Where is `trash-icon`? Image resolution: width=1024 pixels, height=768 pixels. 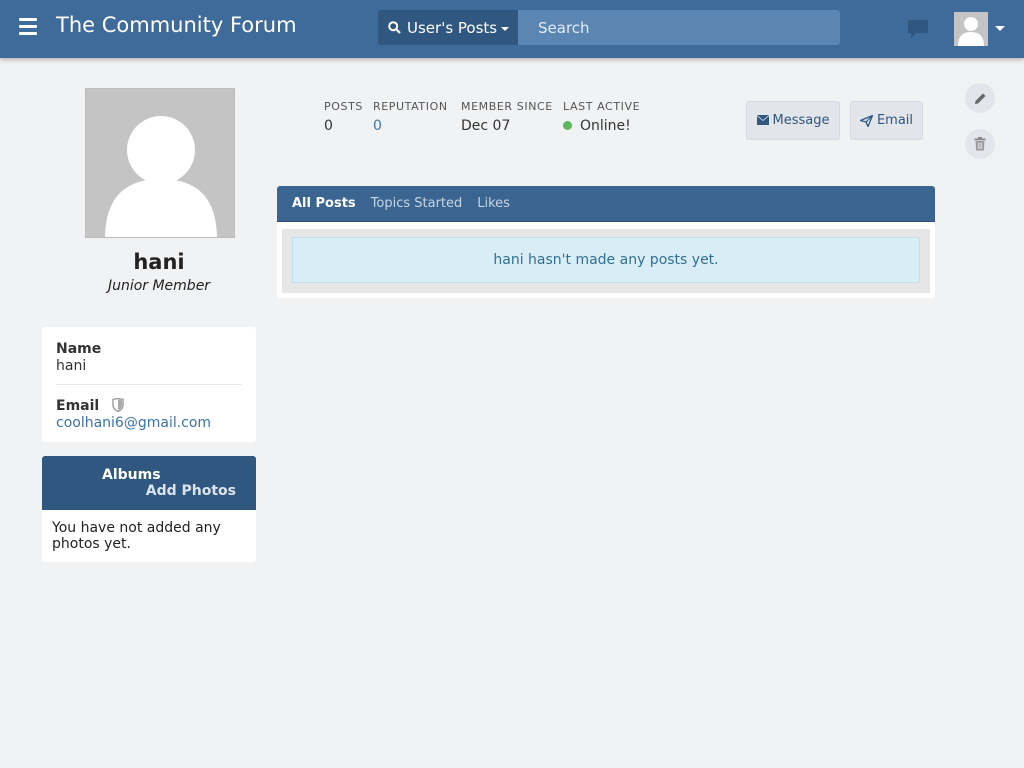
trash-icon is located at coordinates (980, 144).